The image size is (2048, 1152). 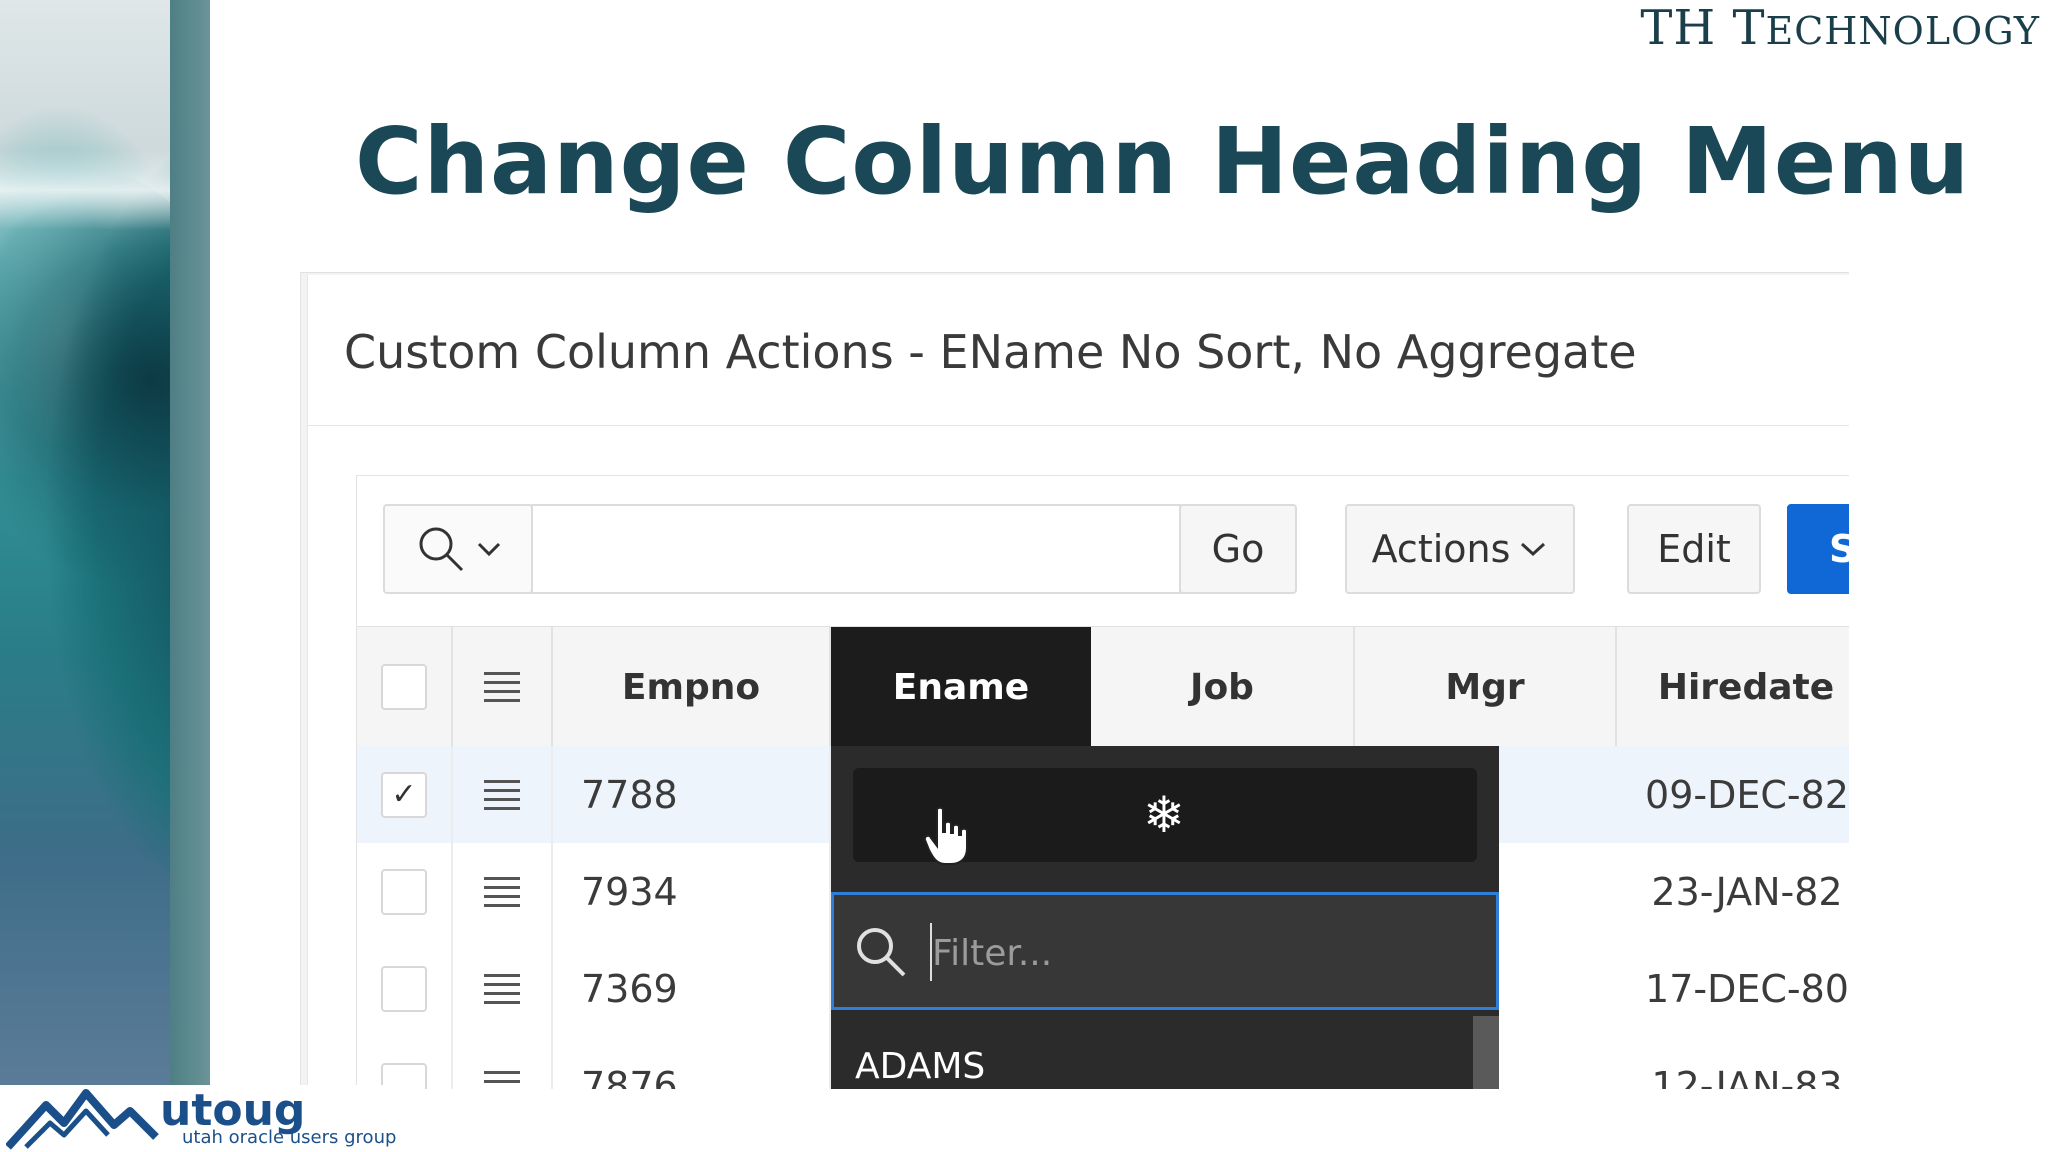 What do you see at coordinates (931, 952) in the screenshot?
I see `text-caret` at bounding box center [931, 952].